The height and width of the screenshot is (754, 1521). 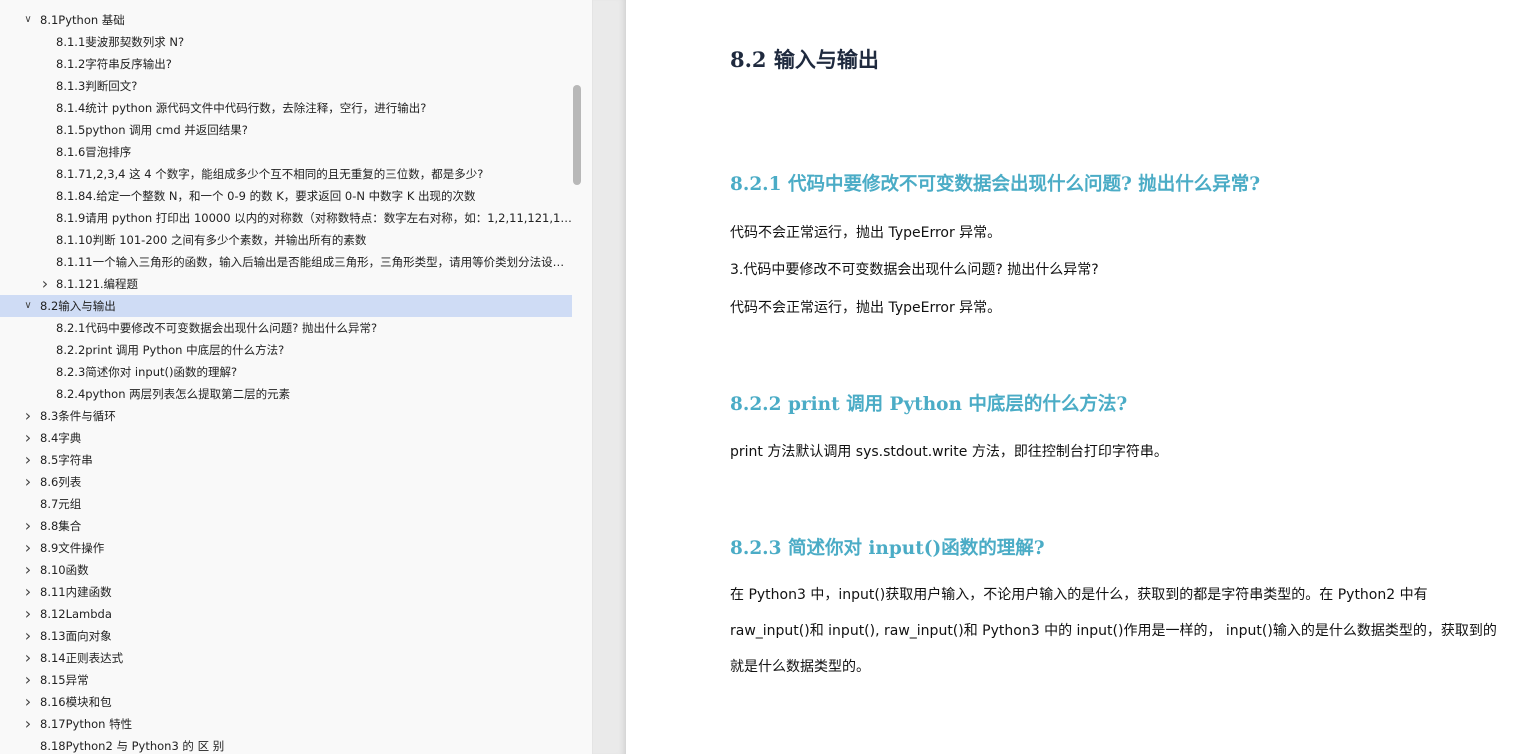 What do you see at coordinates (61, 504) in the screenshot?
I see `outline-item-label: 8.7元组` at bounding box center [61, 504].